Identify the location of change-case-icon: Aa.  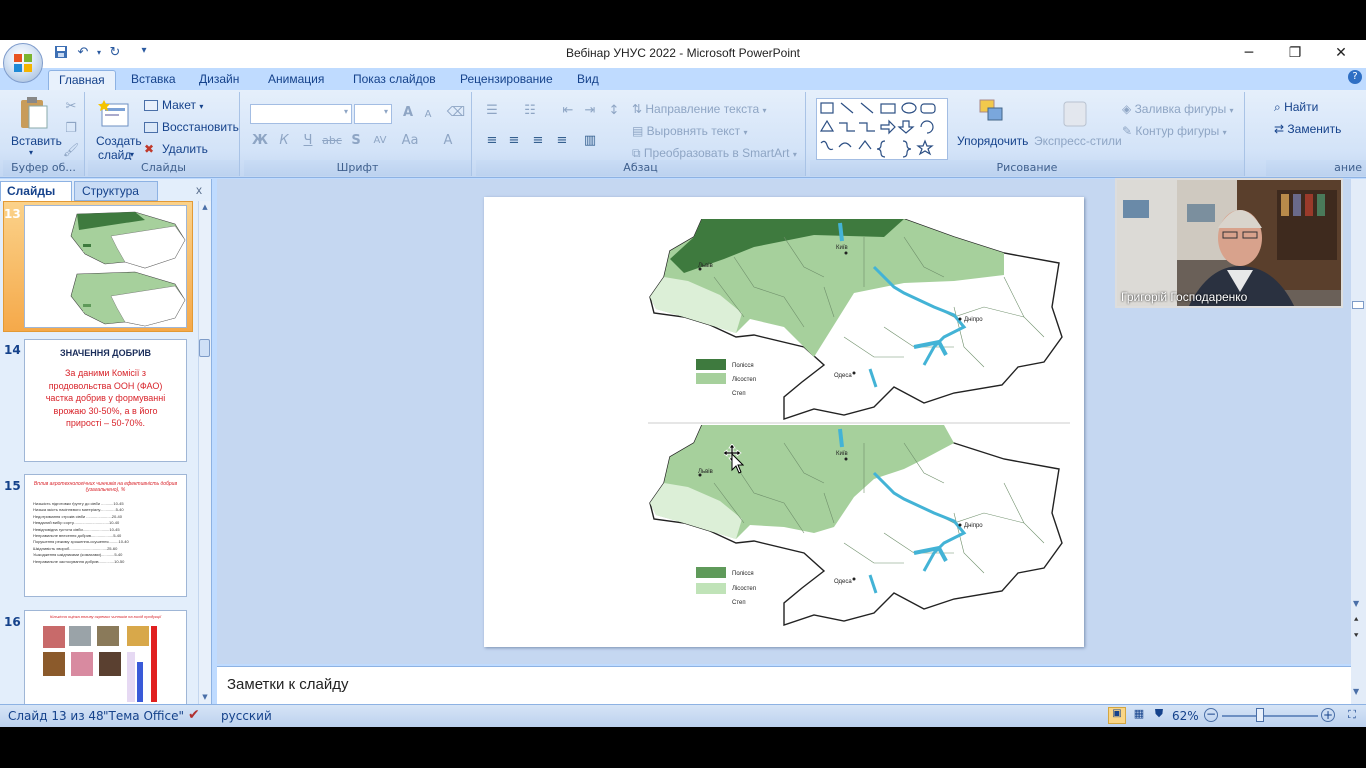
(410, 141).